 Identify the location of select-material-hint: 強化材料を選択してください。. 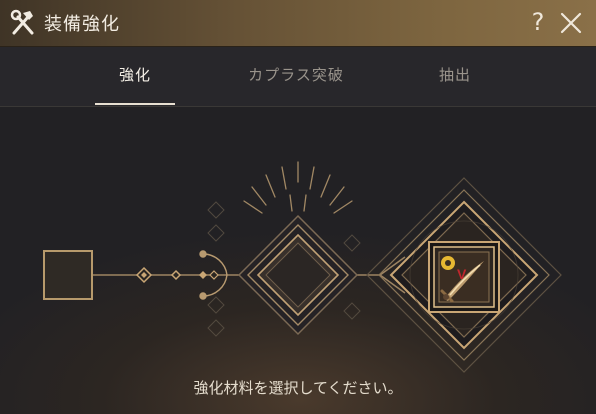
(298, 388).